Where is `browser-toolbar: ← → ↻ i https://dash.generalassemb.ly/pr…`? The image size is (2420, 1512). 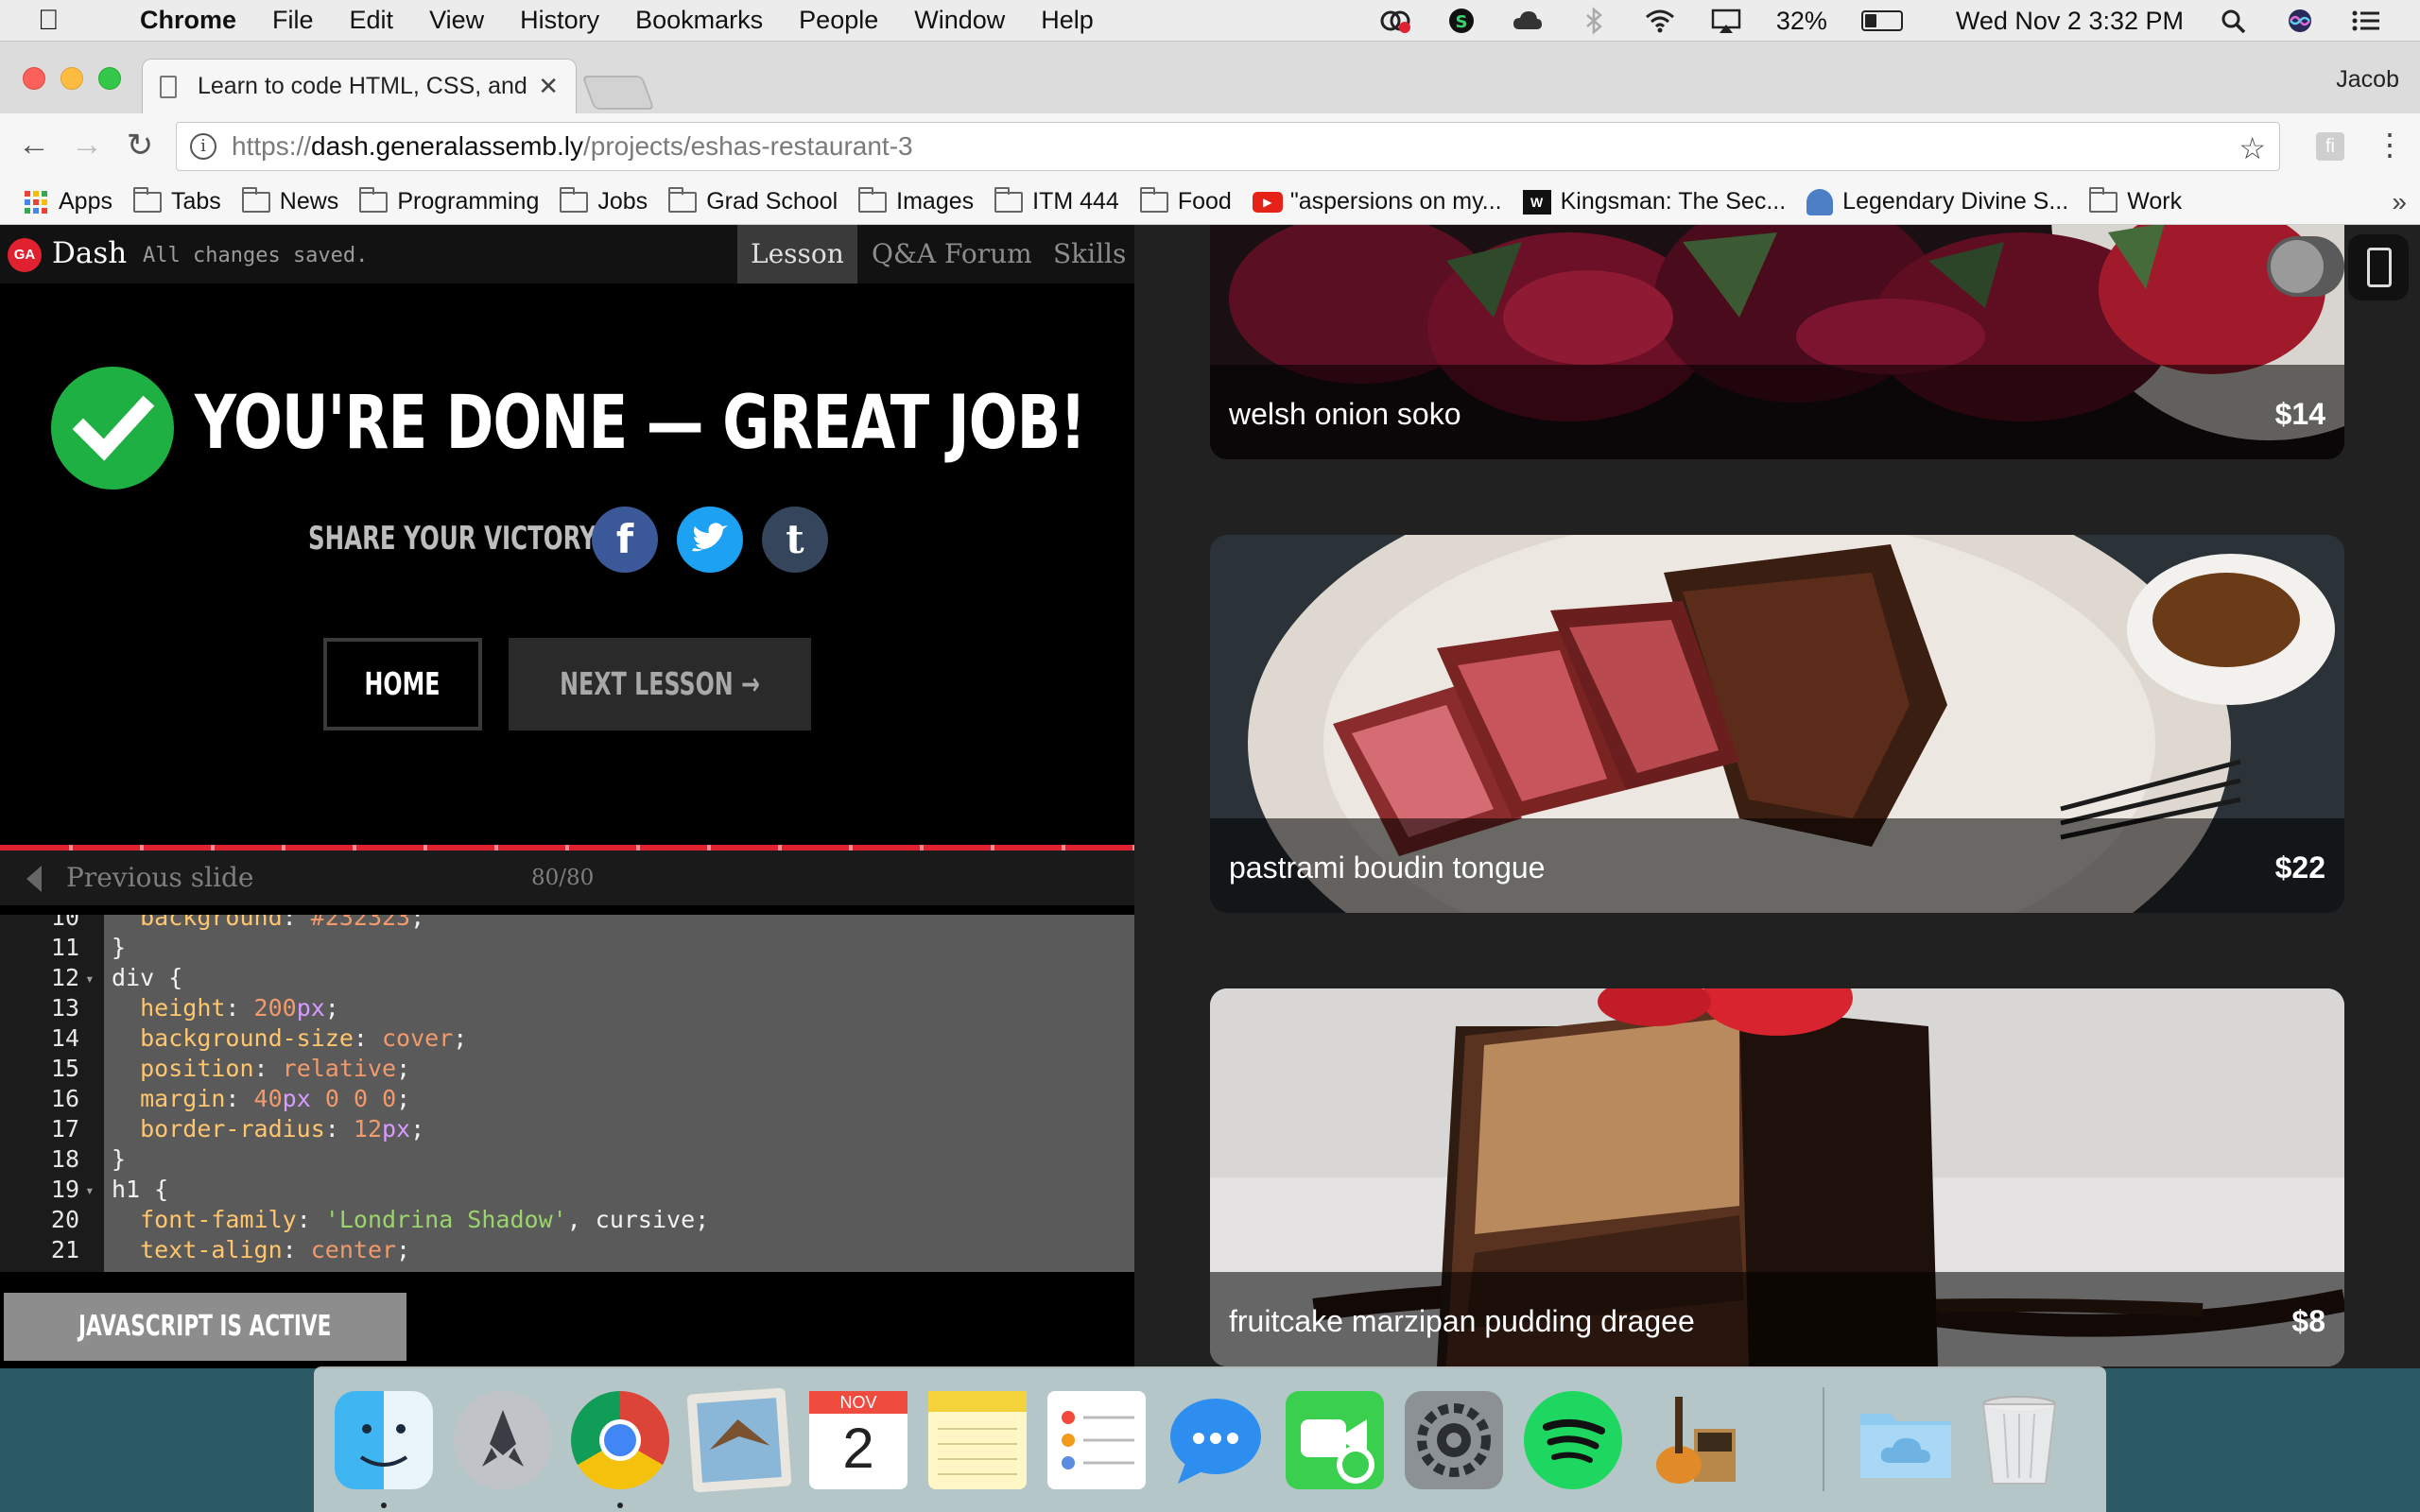 browser-toolbar: ← → ↻ i https://dash.generalassemb.ly/pr… is located at coordinates (1210, 146).